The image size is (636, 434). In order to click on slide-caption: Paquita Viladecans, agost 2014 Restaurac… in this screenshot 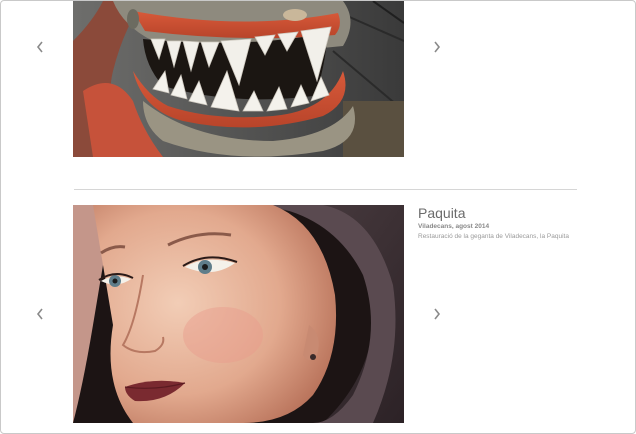, I will do `click(518, 222)`.